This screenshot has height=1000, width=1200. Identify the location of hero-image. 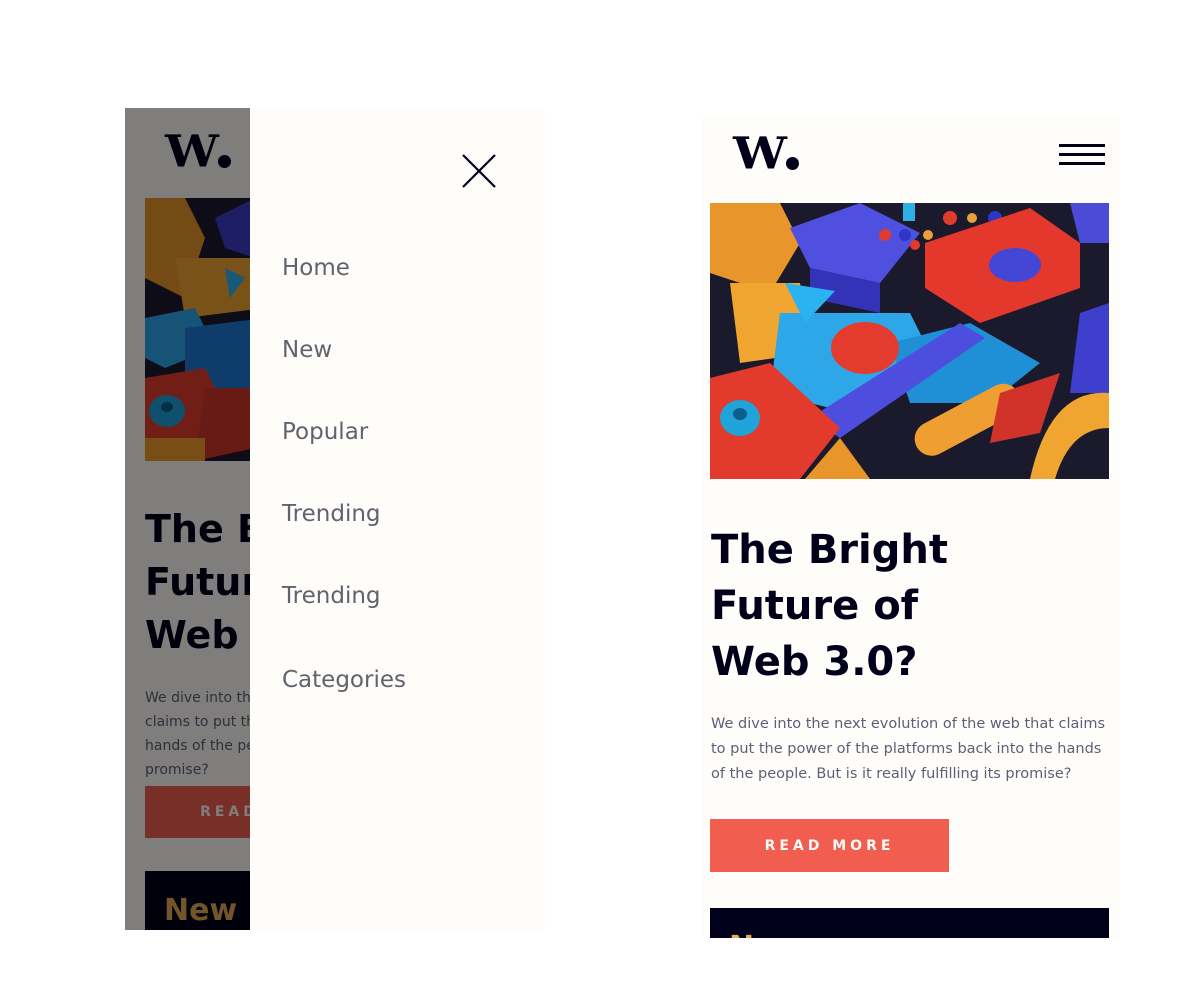
(909, 341).